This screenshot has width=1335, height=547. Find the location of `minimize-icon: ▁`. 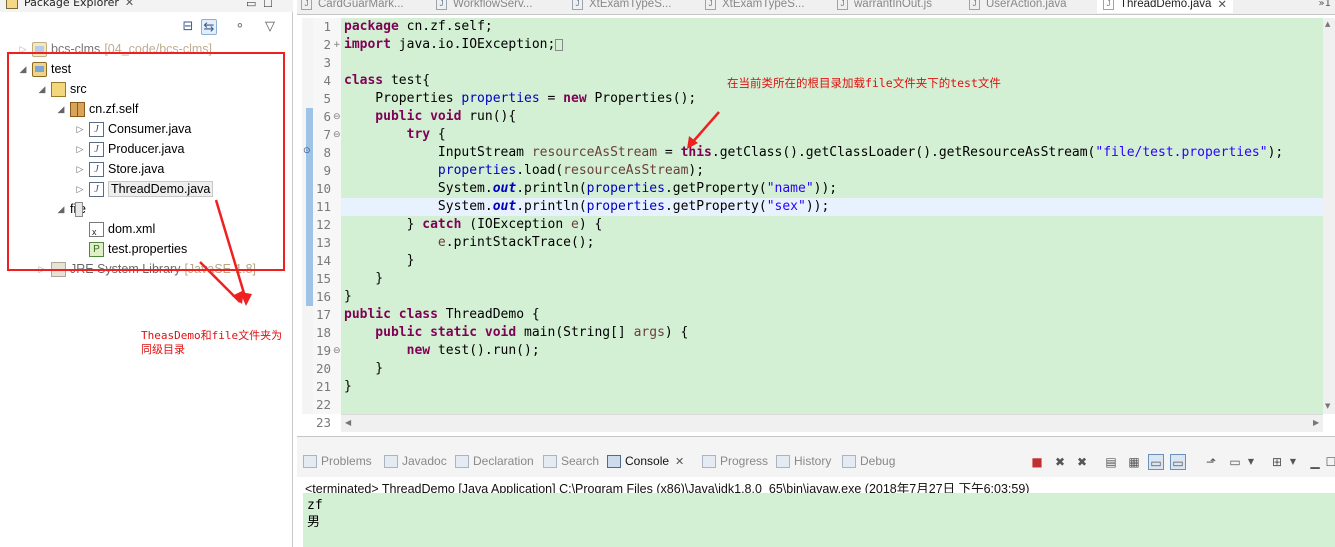

minimize-icon: ▁ is located at coordinates (1315, 462).